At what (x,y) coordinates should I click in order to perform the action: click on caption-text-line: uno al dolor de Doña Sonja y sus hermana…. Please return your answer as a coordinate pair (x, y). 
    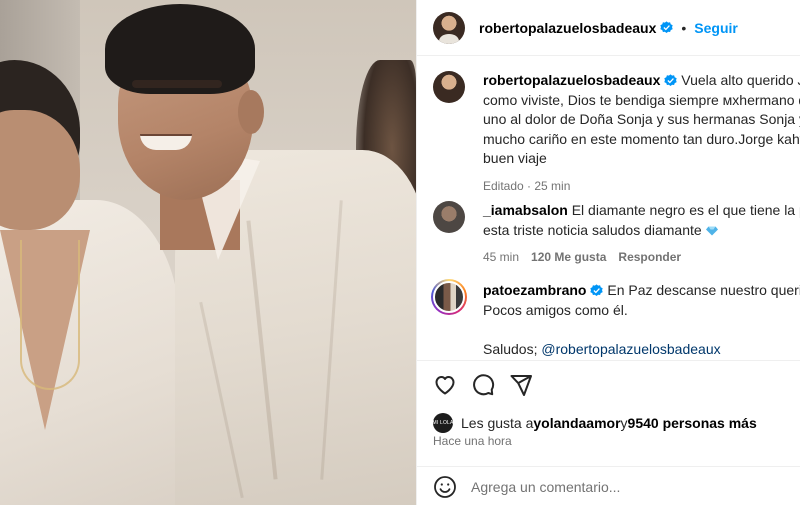
    Looking at the image, I should click on (641, 119).